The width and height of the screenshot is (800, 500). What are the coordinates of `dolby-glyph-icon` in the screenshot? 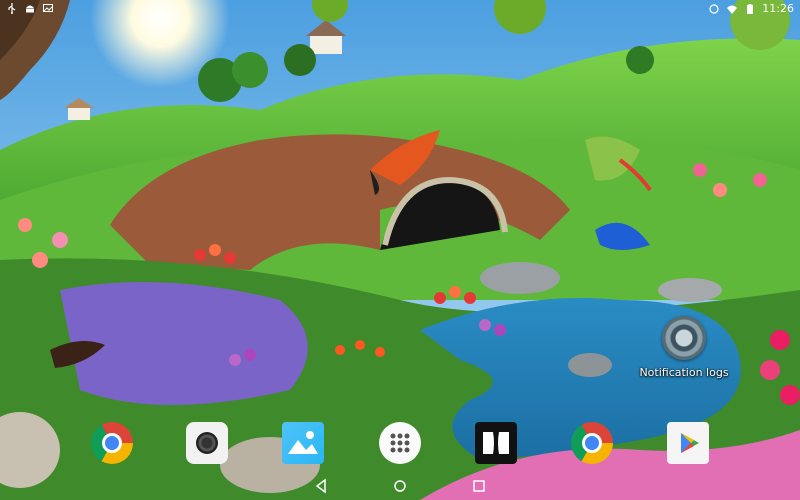 It's located at (496, 443).